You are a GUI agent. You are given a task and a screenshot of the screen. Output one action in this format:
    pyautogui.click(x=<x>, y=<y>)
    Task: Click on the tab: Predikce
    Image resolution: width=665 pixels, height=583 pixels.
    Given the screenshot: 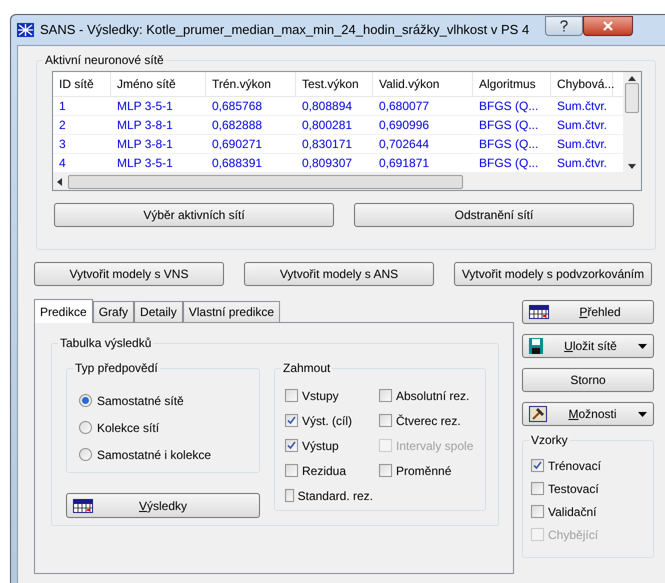 What is the action you would take?
    pyautogui.click(x=63, y=311)
    